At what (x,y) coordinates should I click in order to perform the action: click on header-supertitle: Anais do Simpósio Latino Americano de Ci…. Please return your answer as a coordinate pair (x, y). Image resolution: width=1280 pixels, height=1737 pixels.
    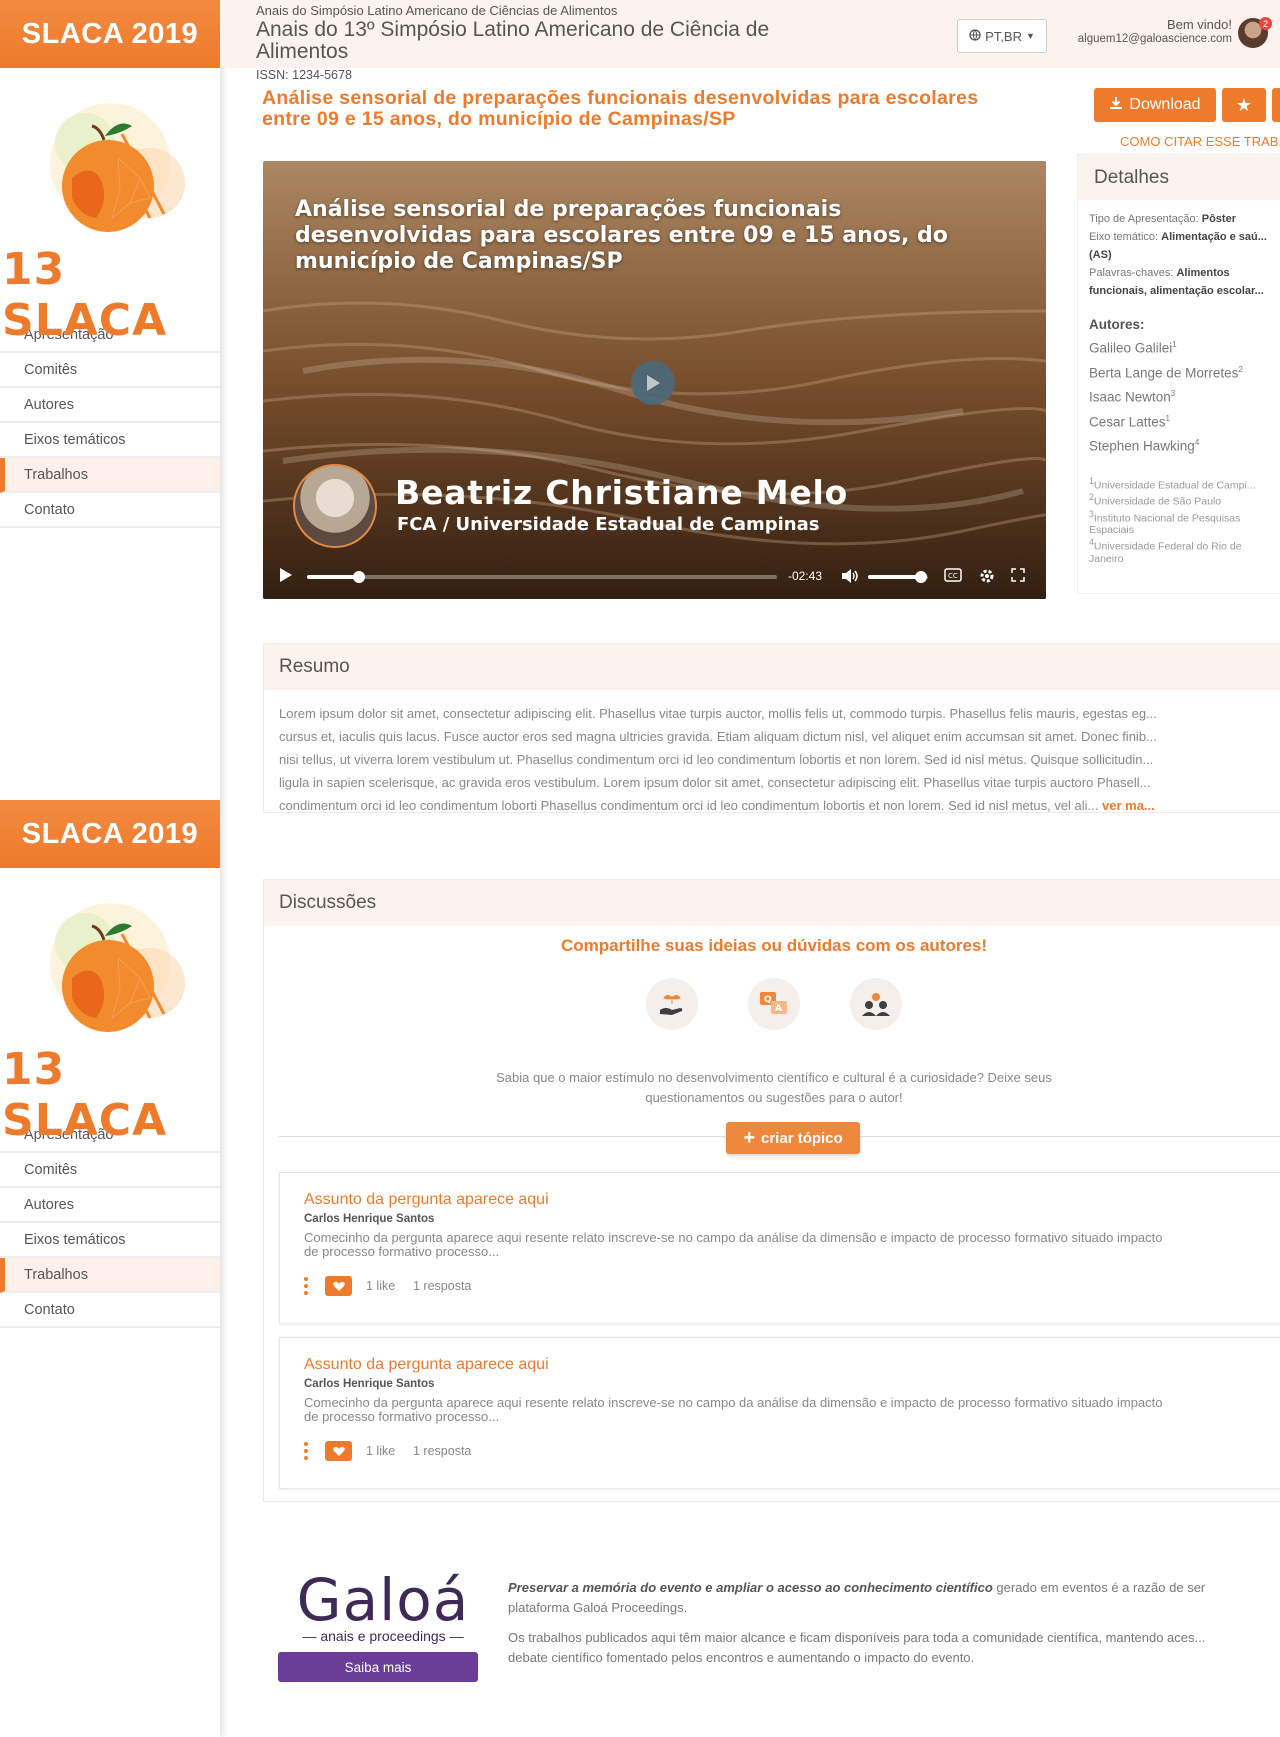
    Looking at the image, I should click on (437, 10).